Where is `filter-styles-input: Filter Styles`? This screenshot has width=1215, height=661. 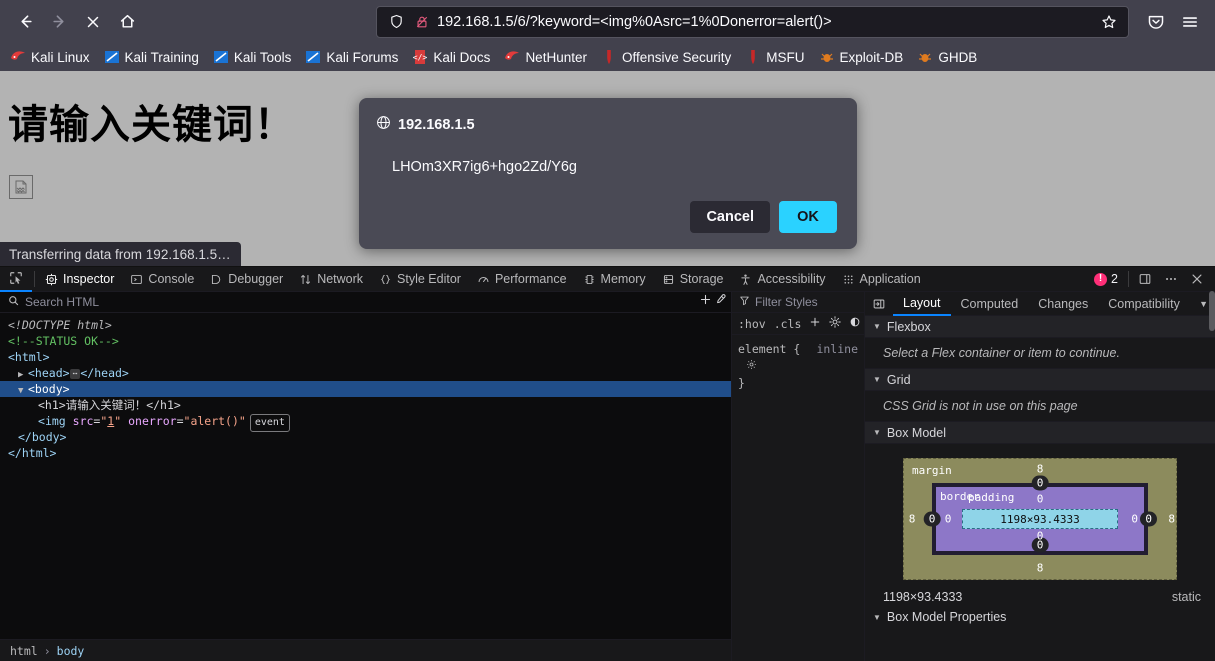 filter-styles-input: Filter Styles is located at coordinates (786, 302).